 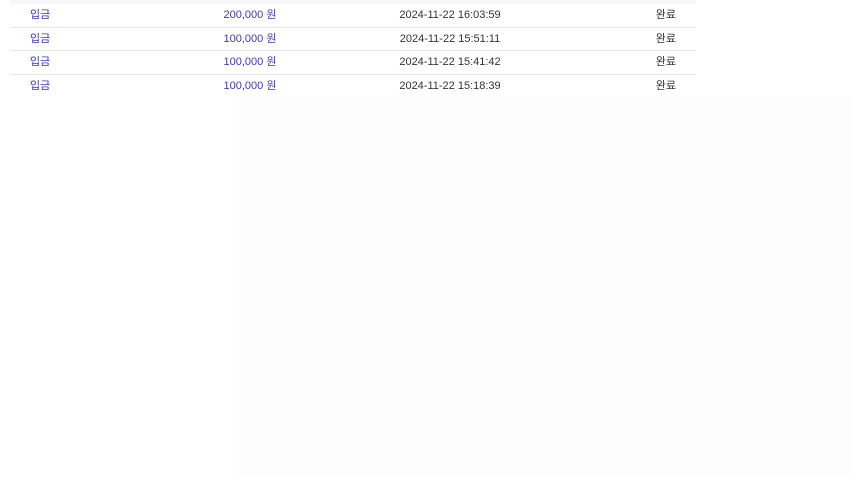 I want to click on table-row: 입금 100,000 원 2024-11-22 15:18:39 완료, so click(x=353, y=85).